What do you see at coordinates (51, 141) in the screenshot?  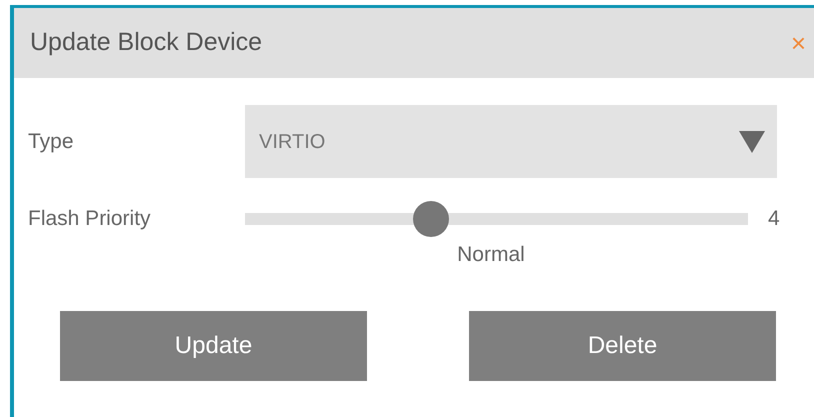 I see `field-label: Type` at bounding box center [51, 141].